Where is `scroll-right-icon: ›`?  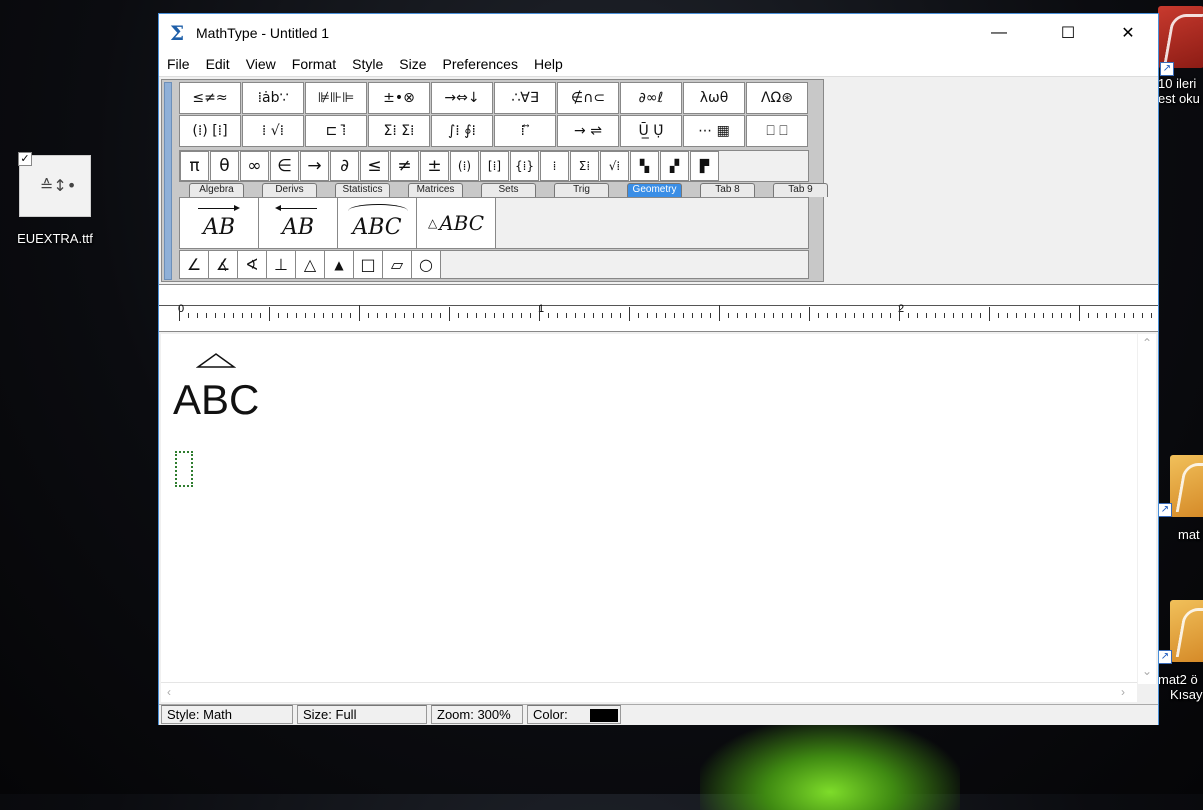 scroll-right-icon: › is located at coordinates (1123, 692).